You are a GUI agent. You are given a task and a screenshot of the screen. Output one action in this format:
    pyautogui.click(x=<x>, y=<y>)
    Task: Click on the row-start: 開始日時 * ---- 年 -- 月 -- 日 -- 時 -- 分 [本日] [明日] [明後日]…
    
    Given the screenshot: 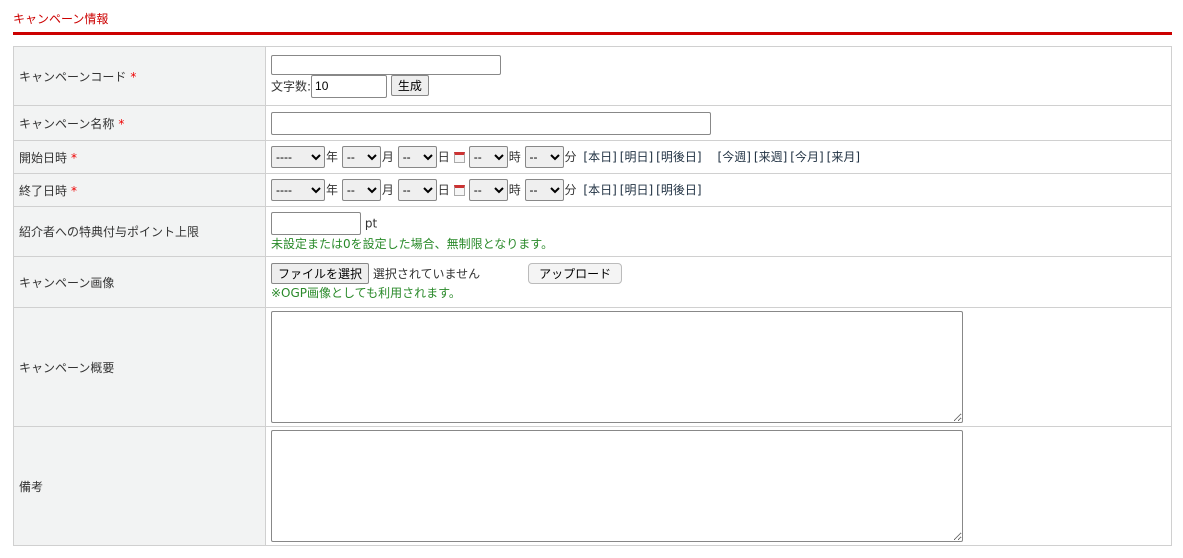 What is the action you would take?
    pyautogui.click(x=592, y=157)
    